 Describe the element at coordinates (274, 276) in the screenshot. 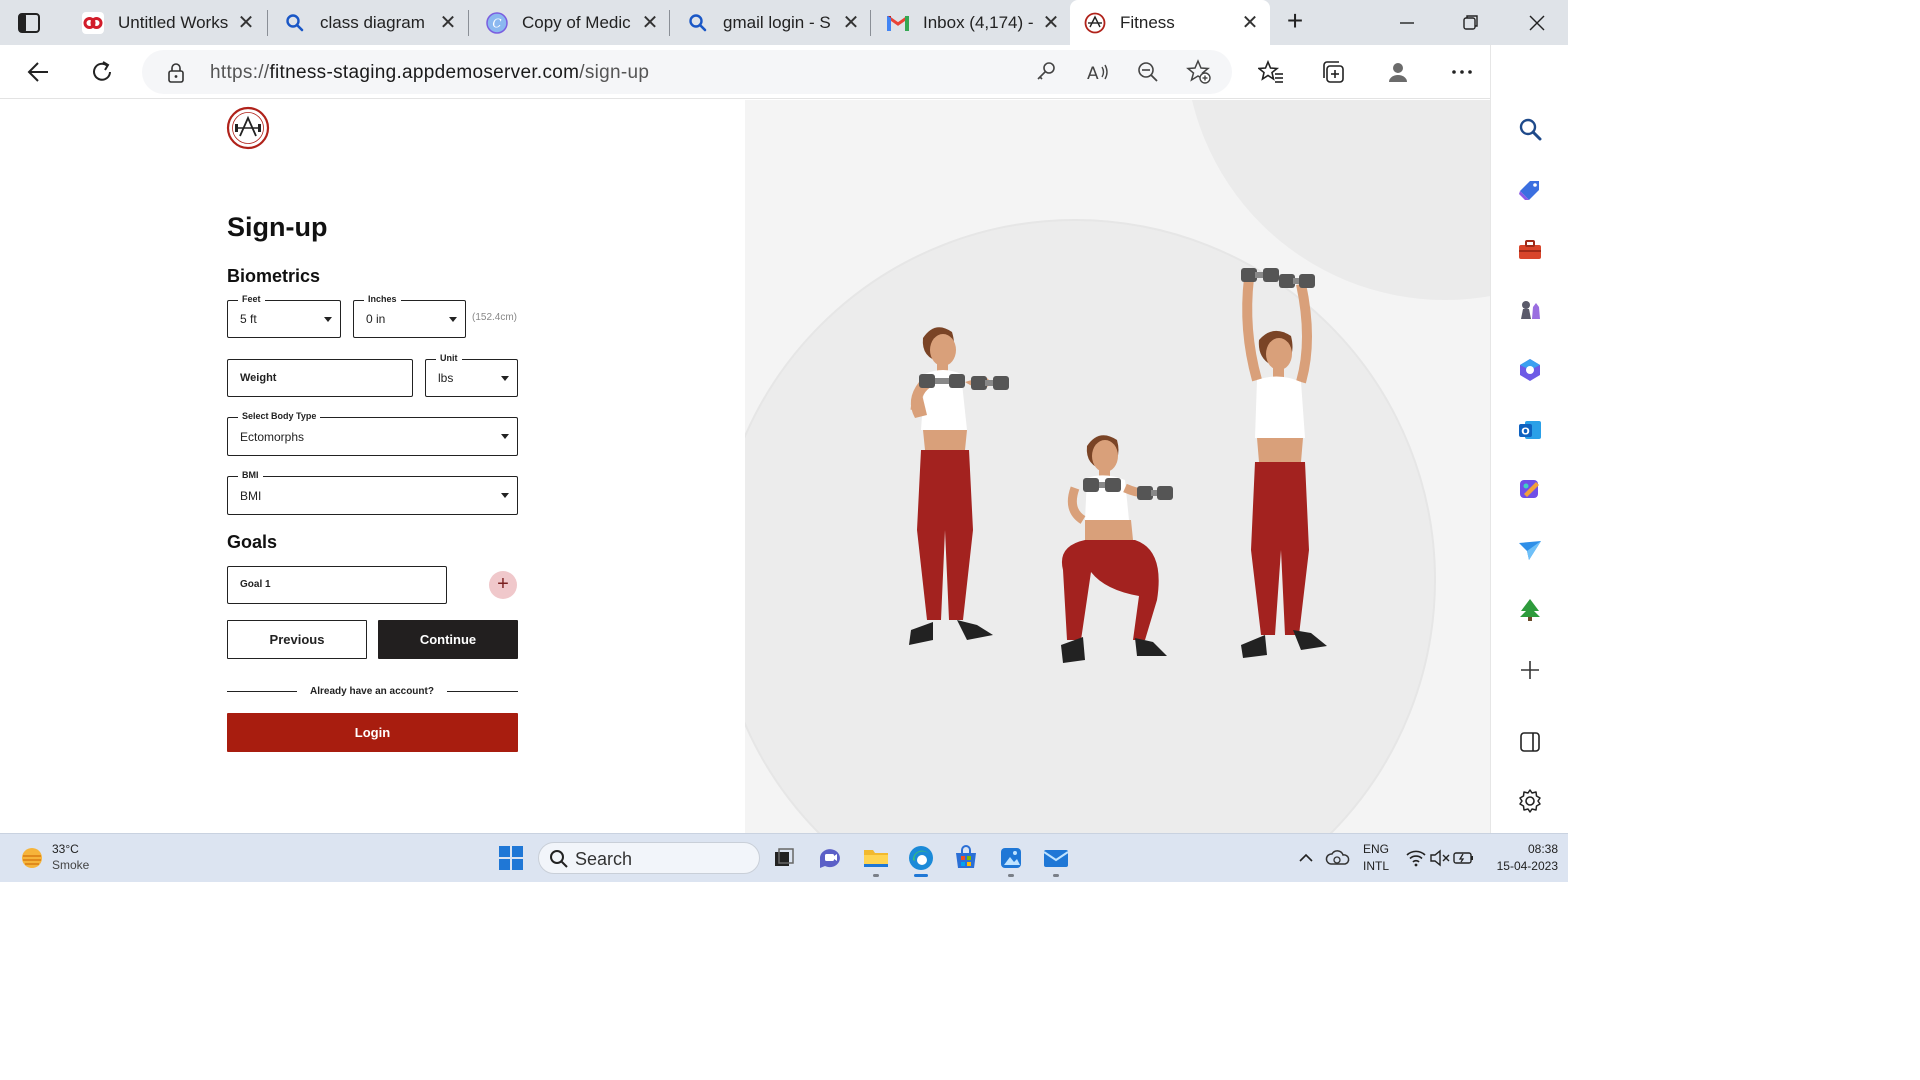

I see `biometrics-heading: Biometrics` at that location.